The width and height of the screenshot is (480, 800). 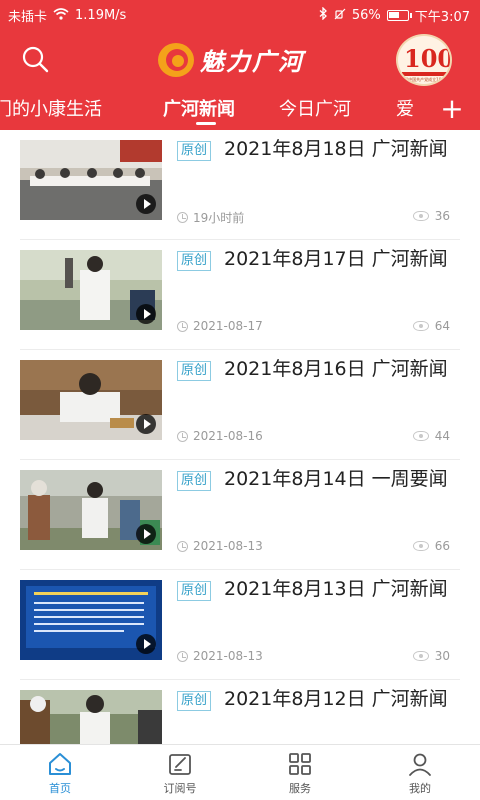 What do you see at coordinates (180, 788) in the screenshot?
I see `nav-subscribe-label: 订阅号` at bounding box center [180, 788].